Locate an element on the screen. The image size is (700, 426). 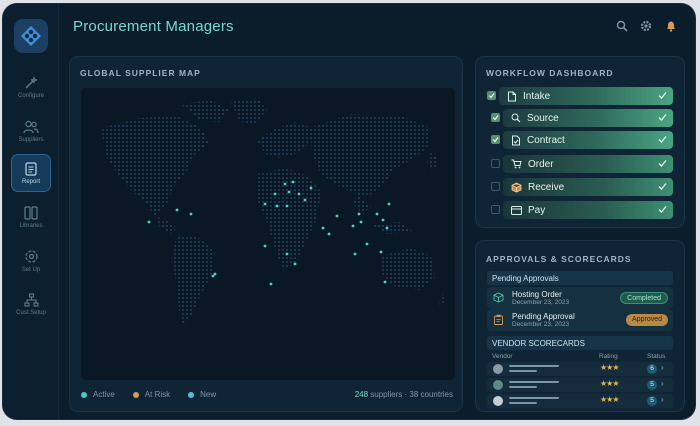
file-icon is located at coordinates (512, 96).